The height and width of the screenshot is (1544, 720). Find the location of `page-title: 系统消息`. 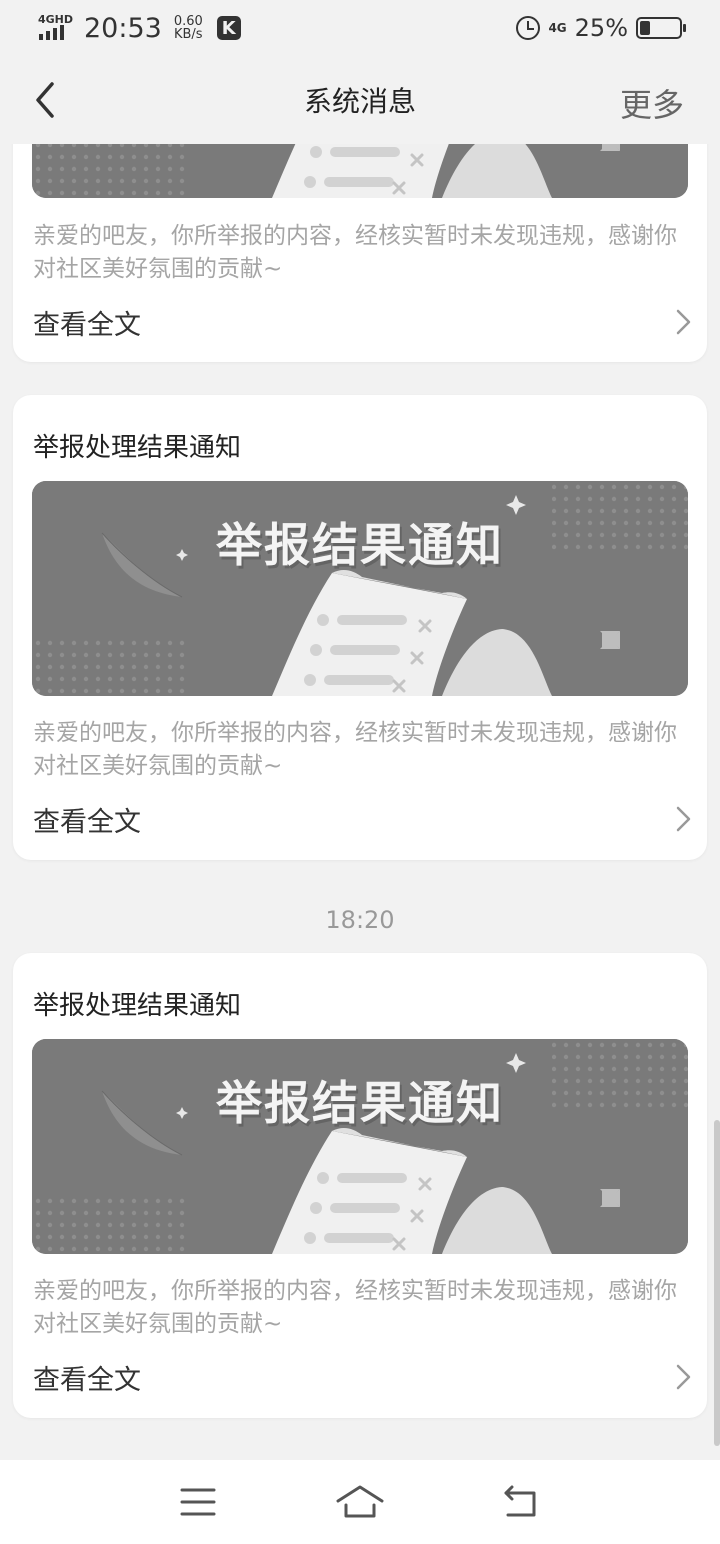

page-title: 系统消息 is located at coordinates (359, 101).